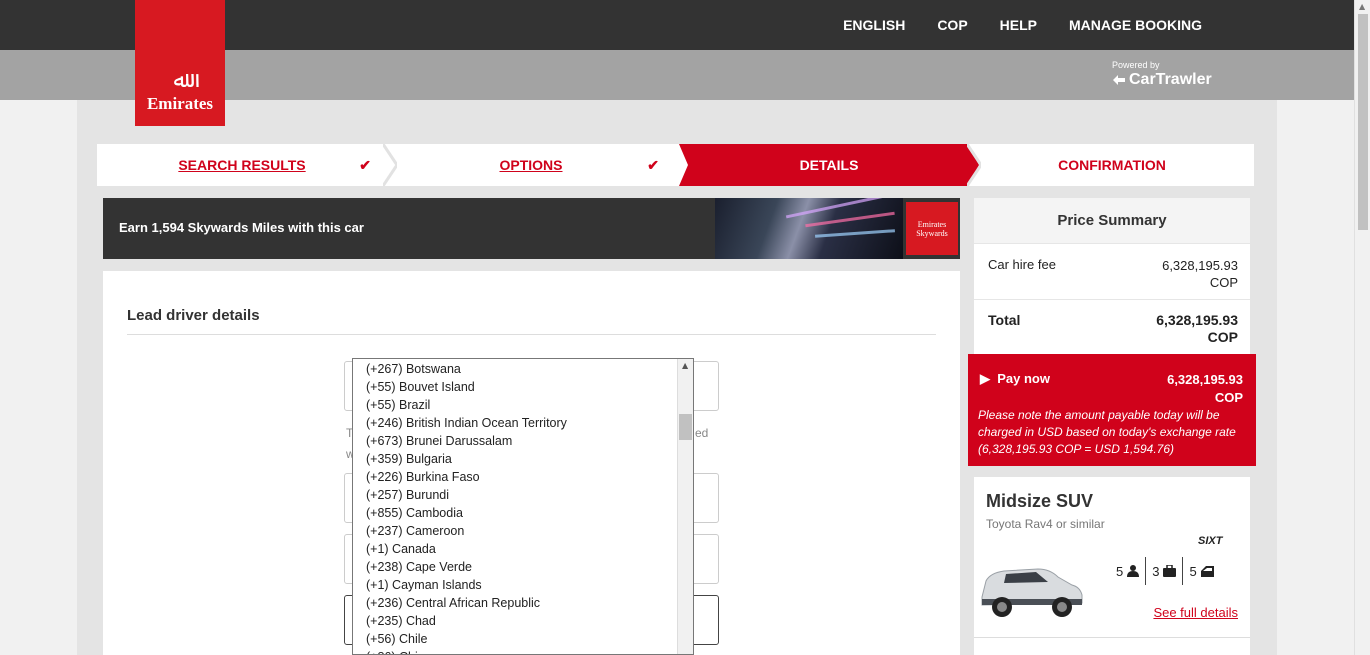 The width and height of the screenshot is (1370, 655). I want to click on car-specs: 5 3 5, so click(1165, 571).